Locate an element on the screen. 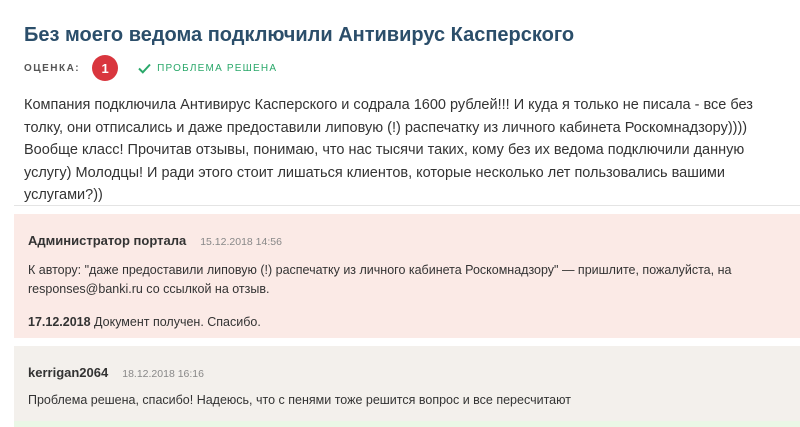 The image size is (800, 427). comment-date: 18.12.2018 16:16 is located at coordinates (163, 374).